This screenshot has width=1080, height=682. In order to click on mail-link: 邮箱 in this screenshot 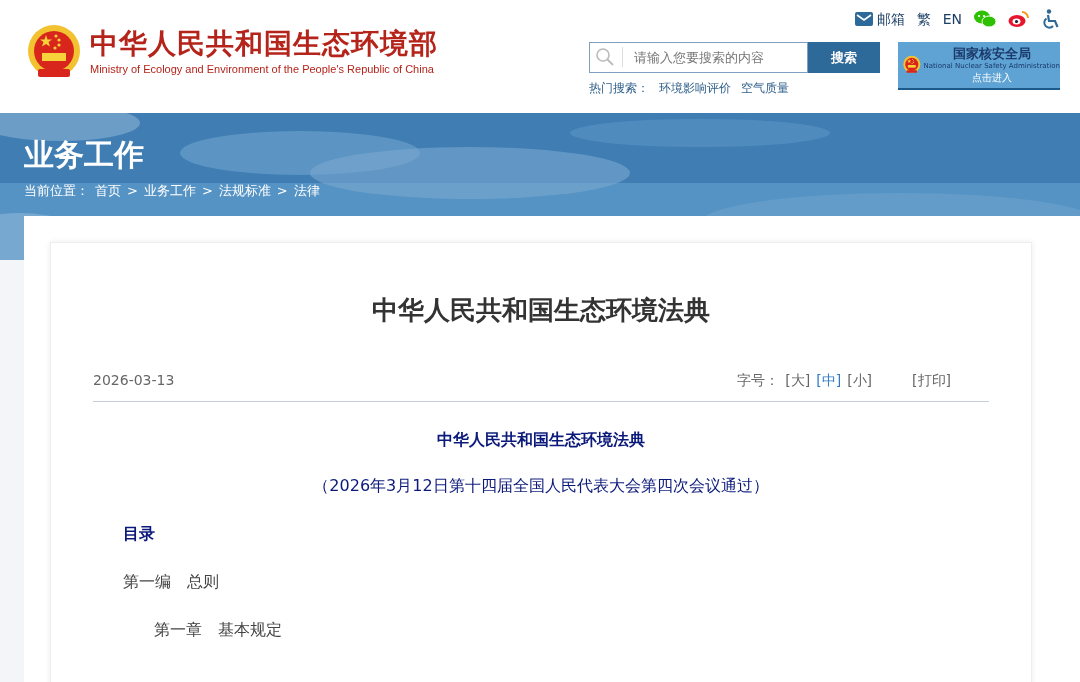, I will do `click(879, 19)`.